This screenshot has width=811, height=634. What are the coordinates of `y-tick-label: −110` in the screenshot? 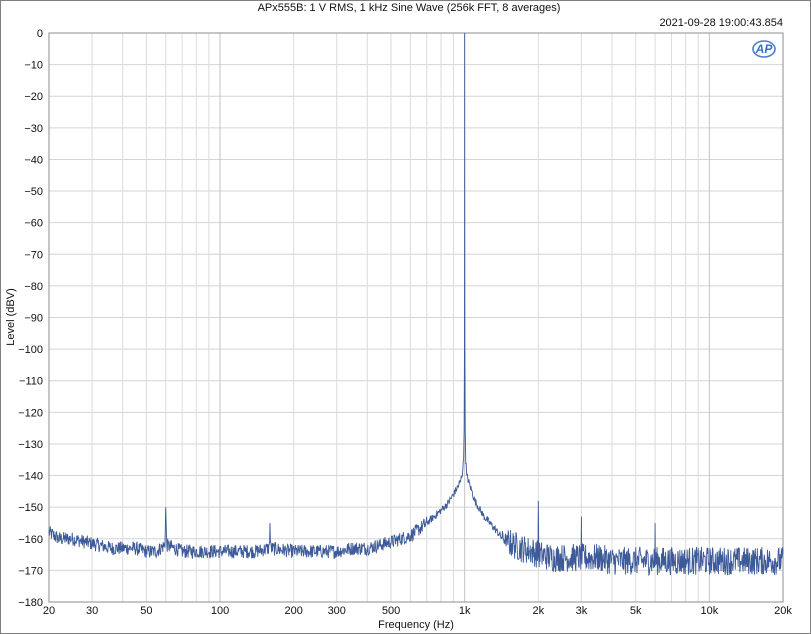 It's located at (31, 382).